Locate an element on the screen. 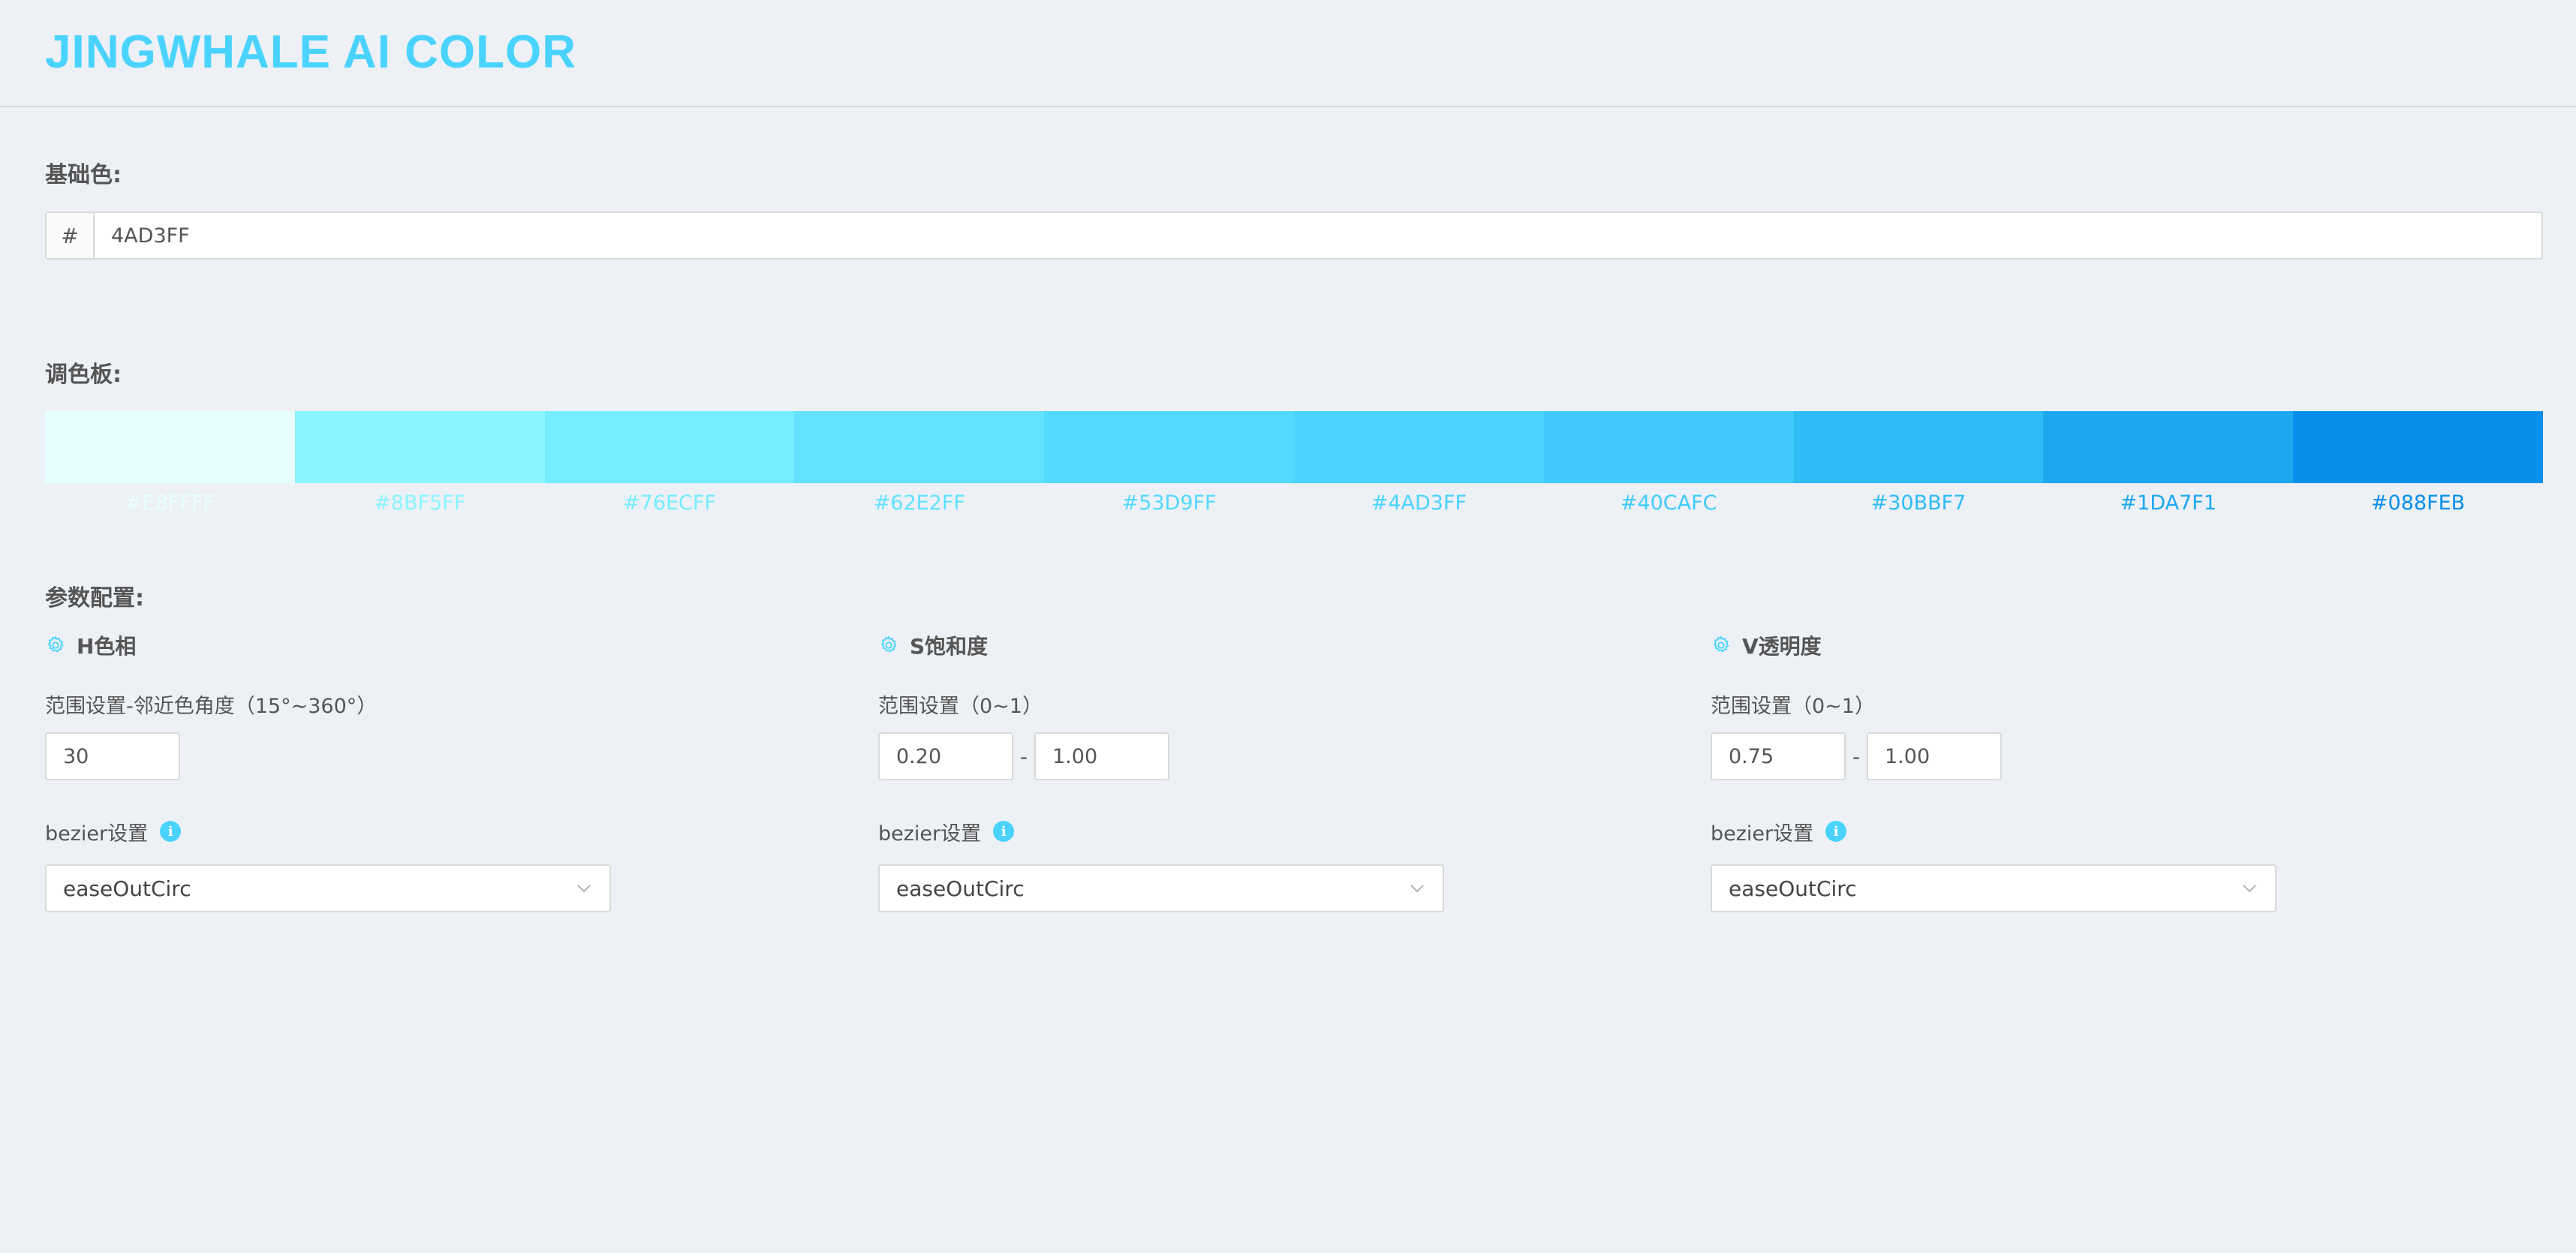 This screenshot has width=2576, height=1253. saturation-max-input is located at coordinates (1101, 756).